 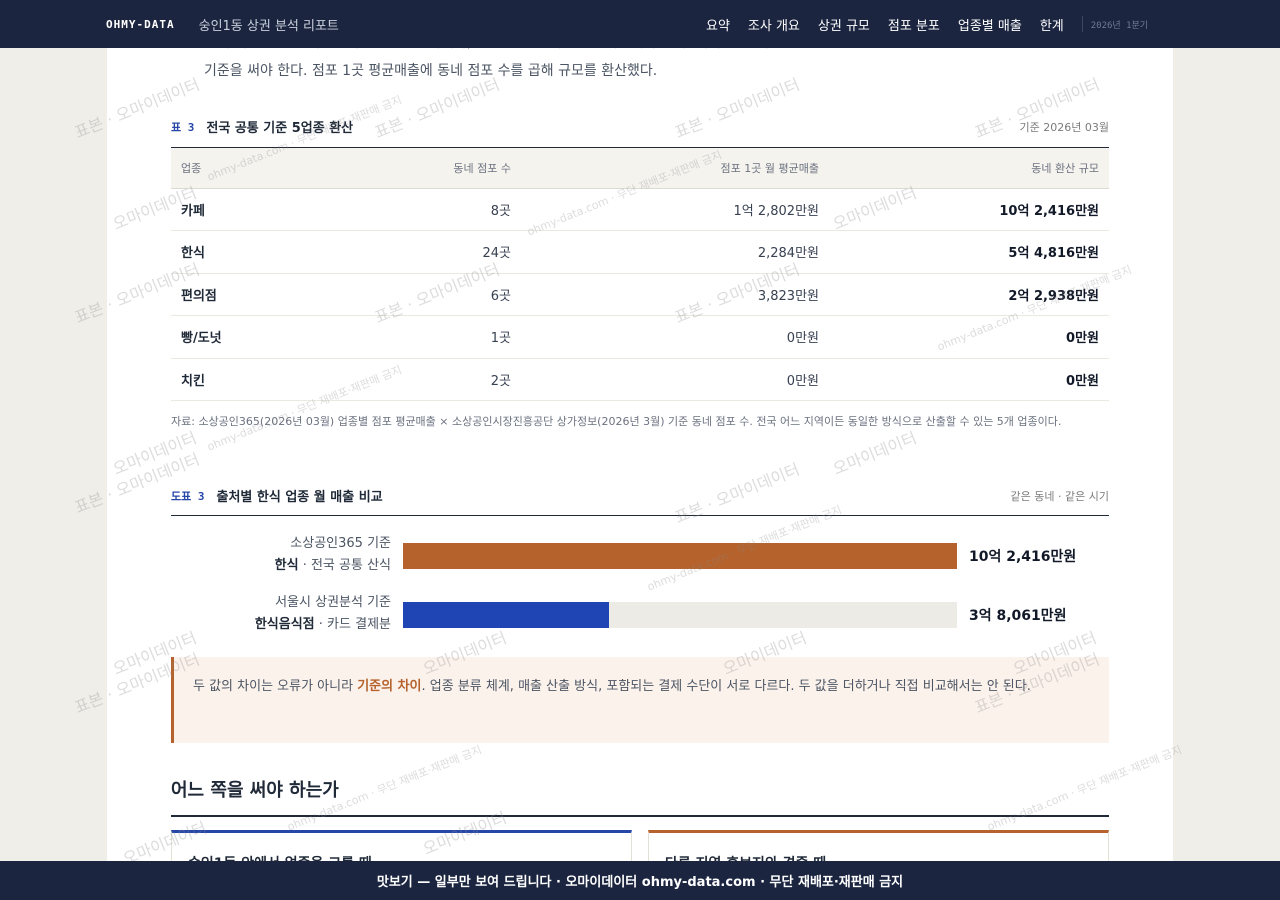 I want to click on nav-link-sales-by-industry: 업종별 매출, so click(x=990, y=24).